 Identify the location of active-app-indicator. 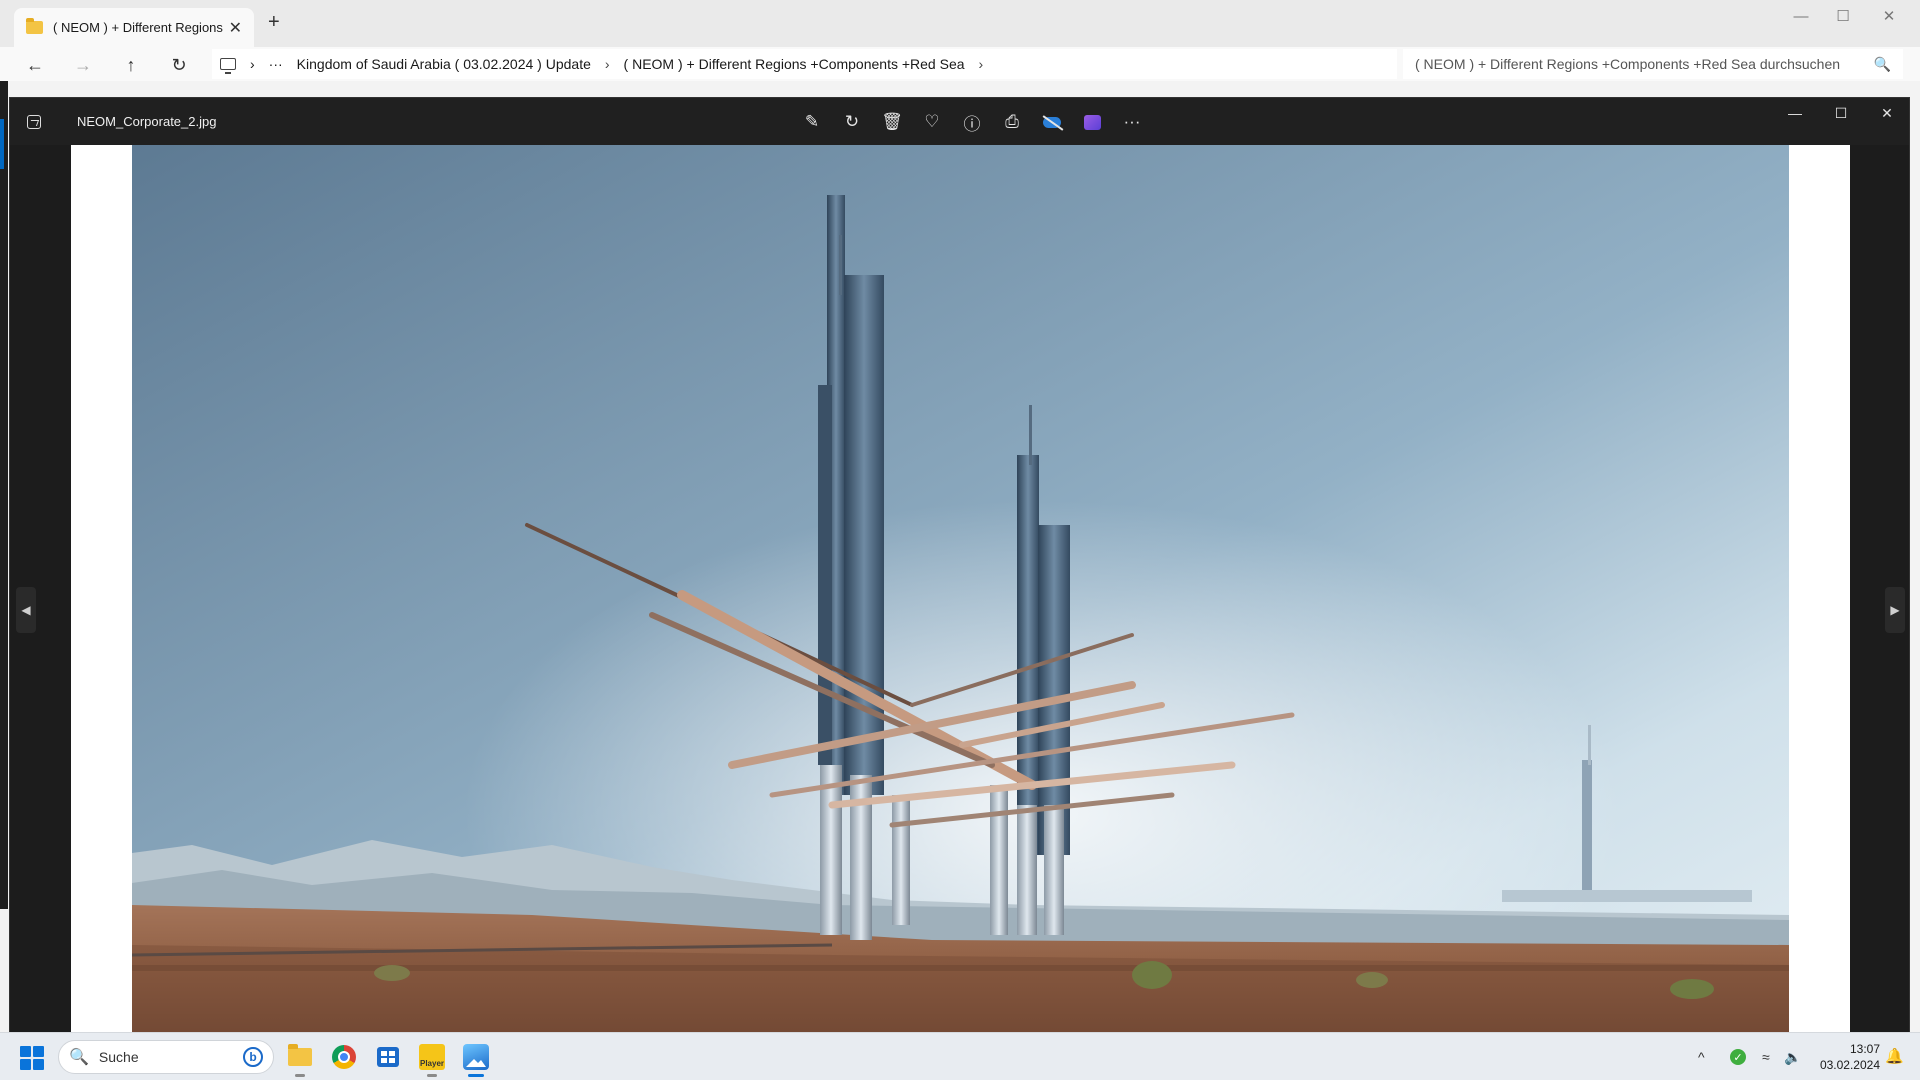
(476, 1075).